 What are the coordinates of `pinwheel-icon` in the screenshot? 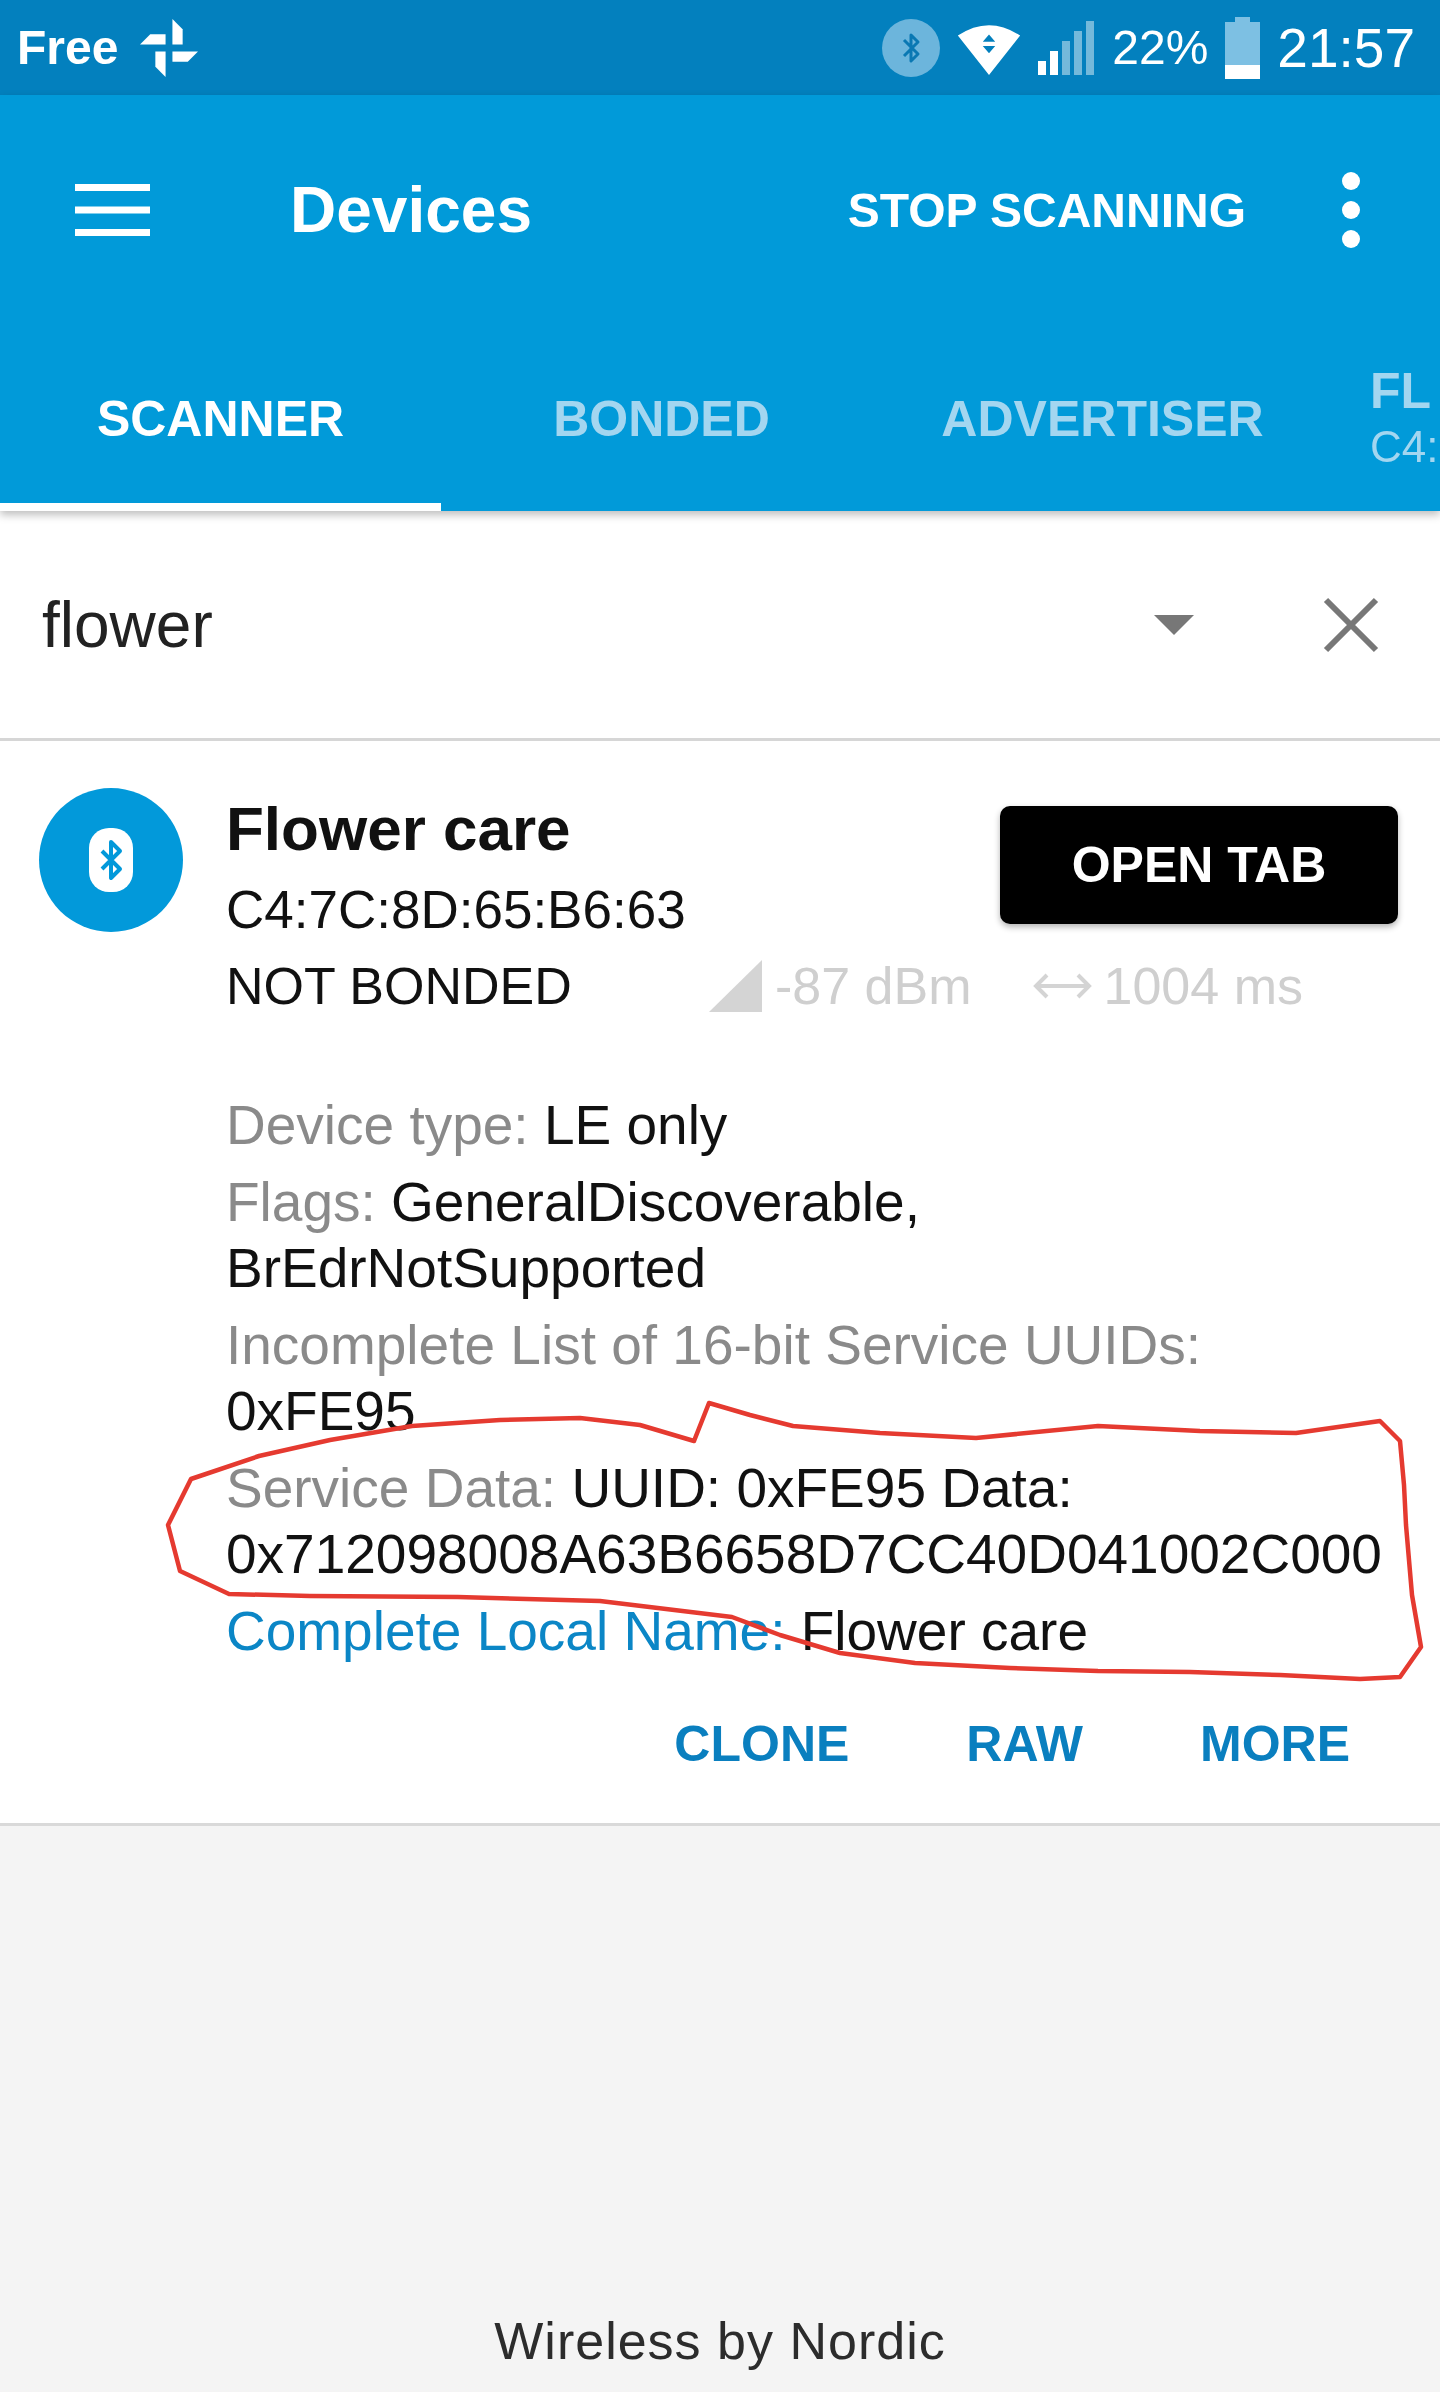 It's located at (169, 47).